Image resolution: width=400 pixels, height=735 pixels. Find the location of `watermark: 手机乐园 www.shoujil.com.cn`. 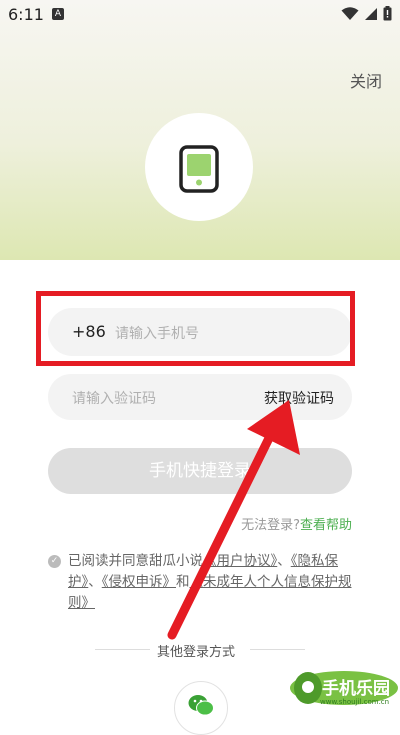

watermark: 手机乐园 www.shoujil.com.cn is located at coordinates (344, 689).